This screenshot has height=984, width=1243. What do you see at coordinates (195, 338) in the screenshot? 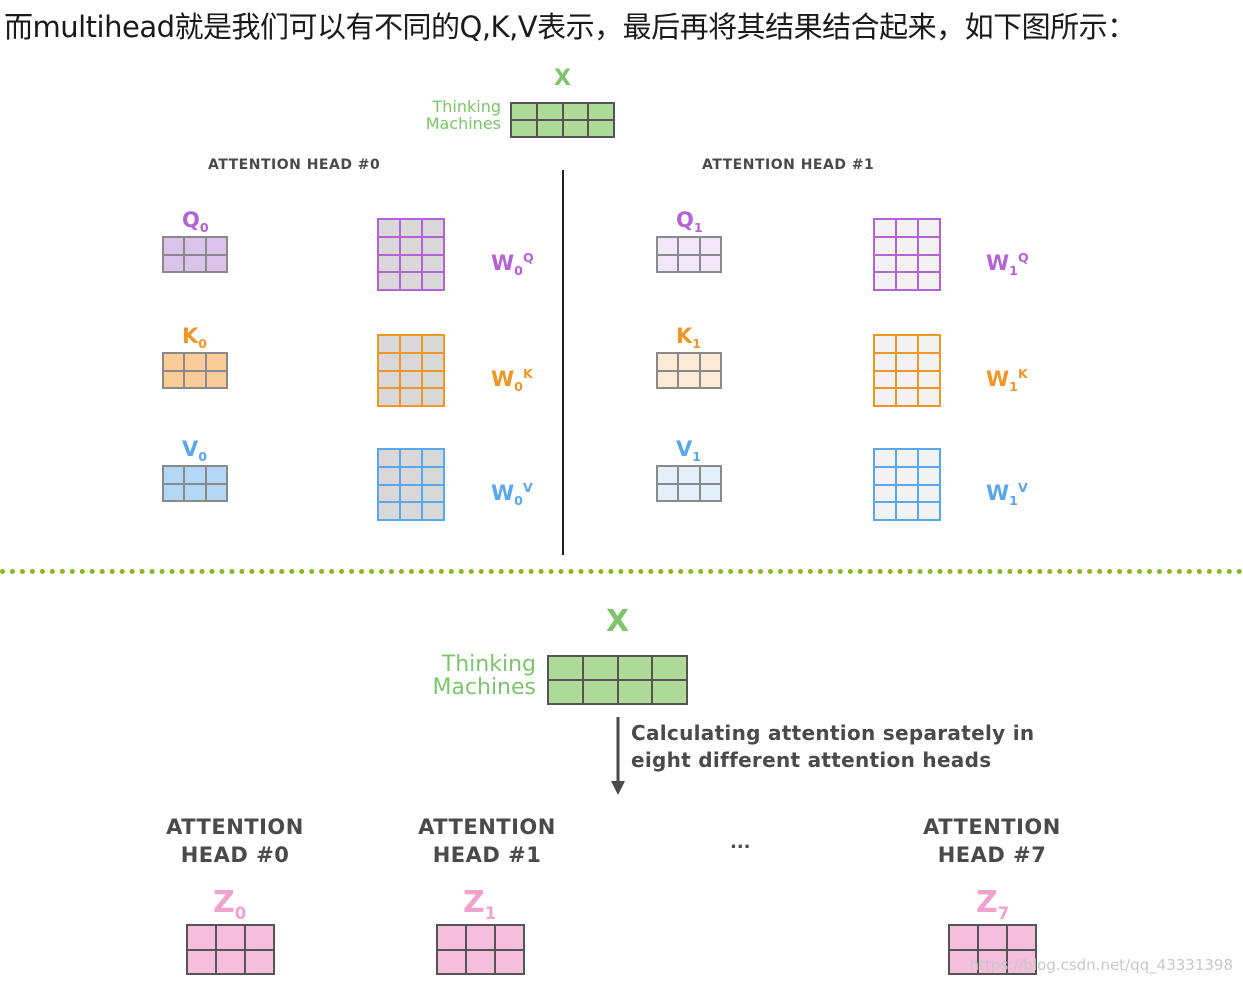
I see `k0-label: K0` at bounding box center [195, 338].